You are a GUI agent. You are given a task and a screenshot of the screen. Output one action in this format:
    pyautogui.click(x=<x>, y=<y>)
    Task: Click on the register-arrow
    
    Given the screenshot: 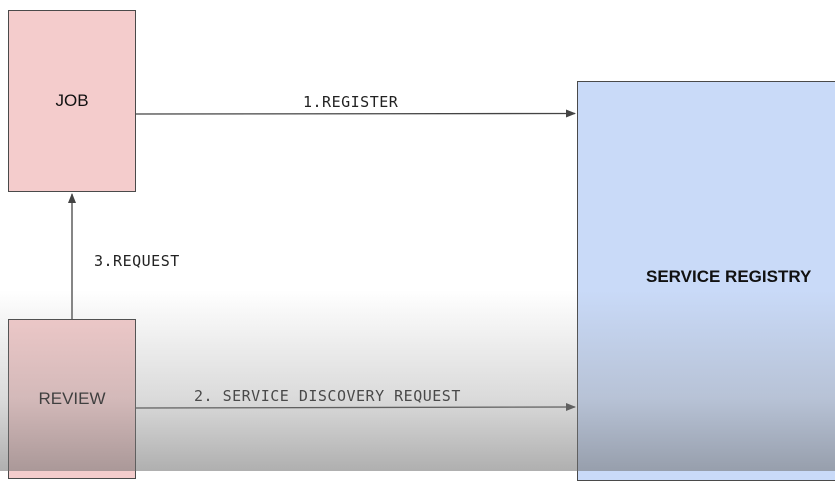 What is the action you would take?
    pyautogui.click(x=355, y=113)
    